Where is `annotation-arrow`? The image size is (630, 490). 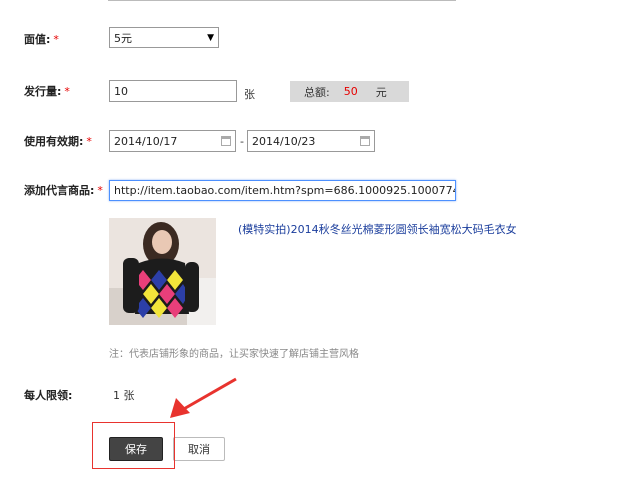 annotation-arrow is located at coordinates (203, 397).